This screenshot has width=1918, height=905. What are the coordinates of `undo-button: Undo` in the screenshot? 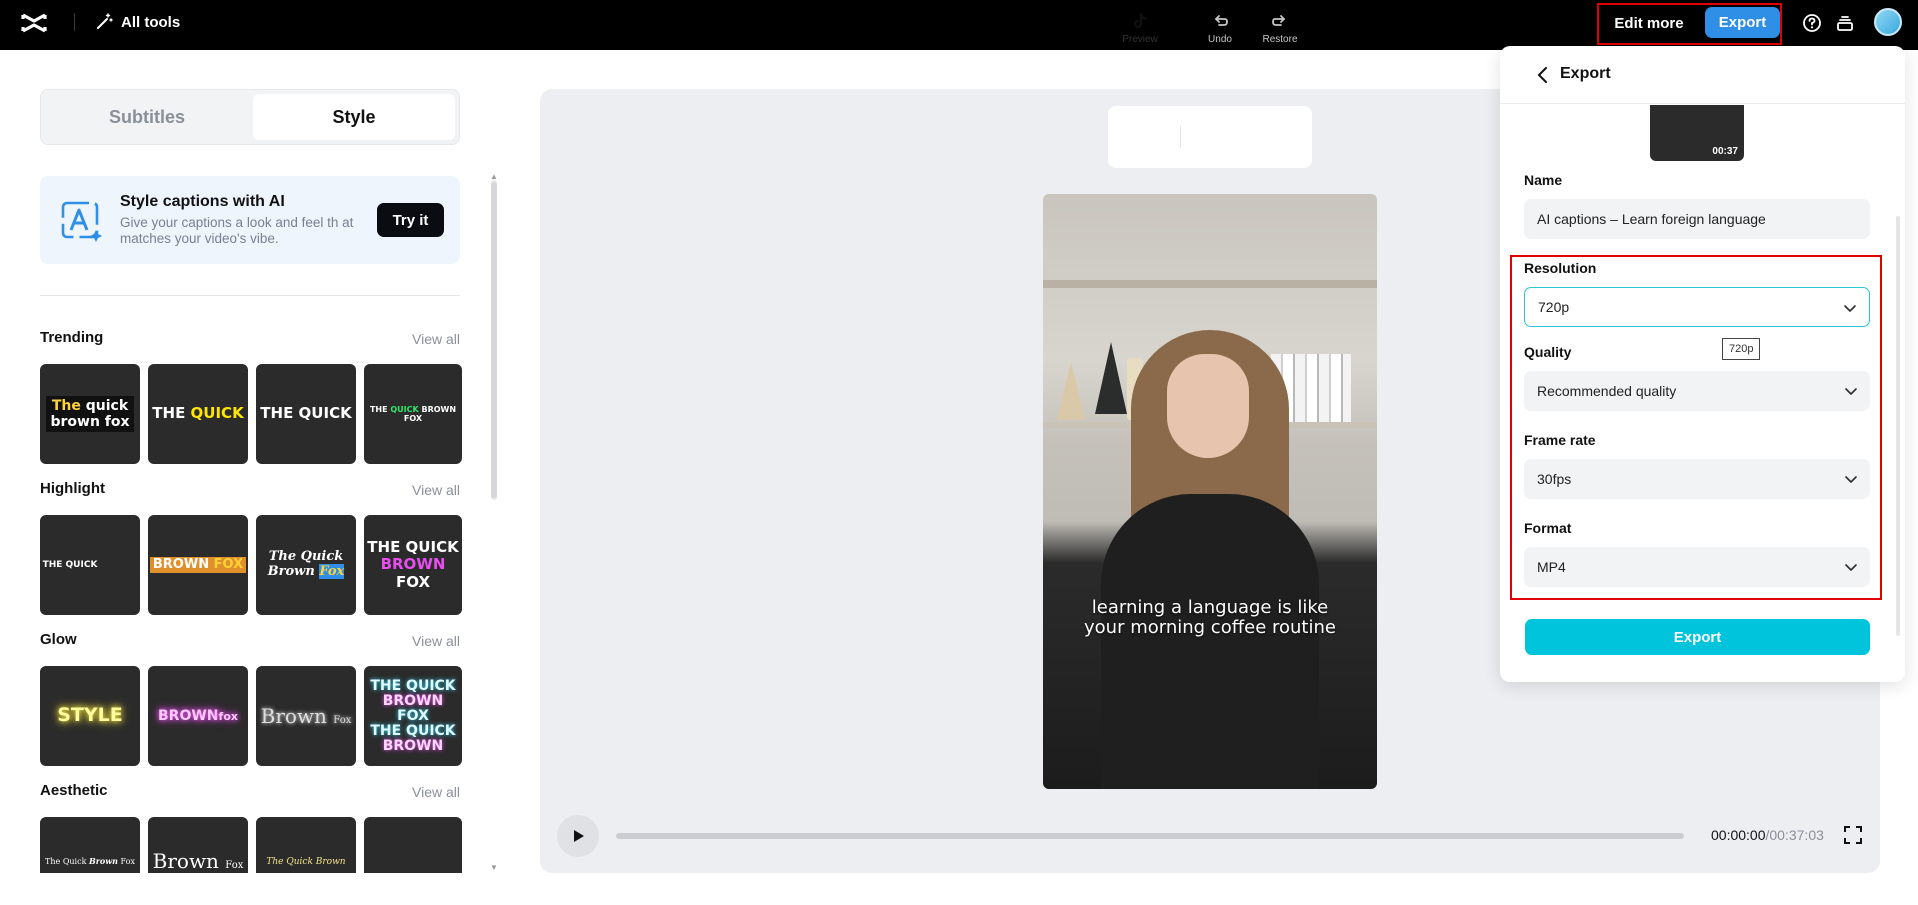 It's located at (1220, 28).